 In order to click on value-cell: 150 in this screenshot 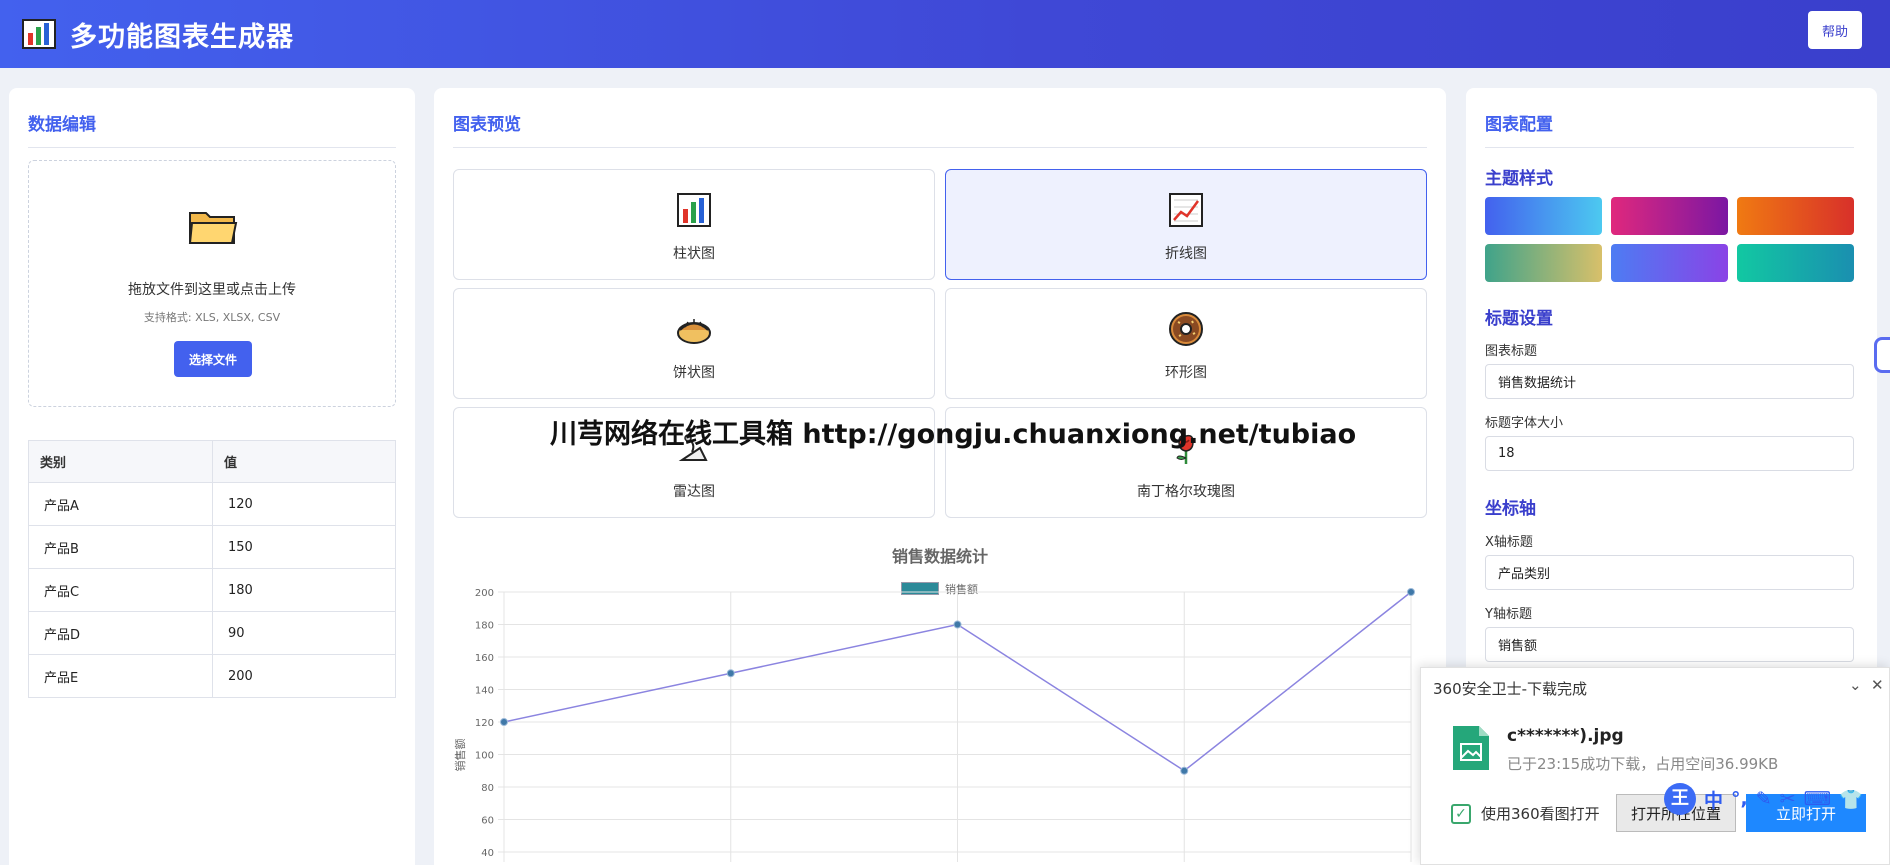, I will do `click(304, 547)`.